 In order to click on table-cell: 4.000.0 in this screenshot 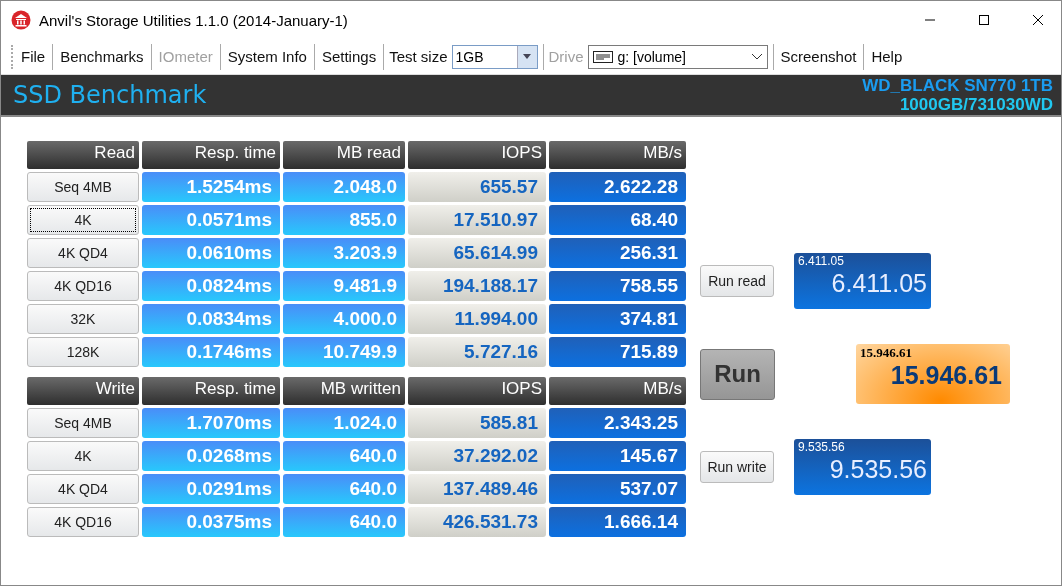, I will do `click(344, 319)`.